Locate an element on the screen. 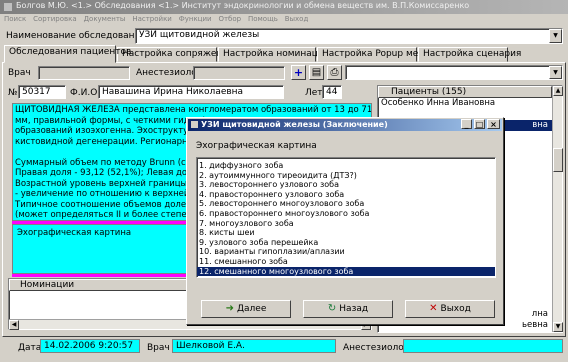 The width and height of the screenshot is (568, 362). tab-scenario: Настройка сценария is located at coordinates (469, 54).